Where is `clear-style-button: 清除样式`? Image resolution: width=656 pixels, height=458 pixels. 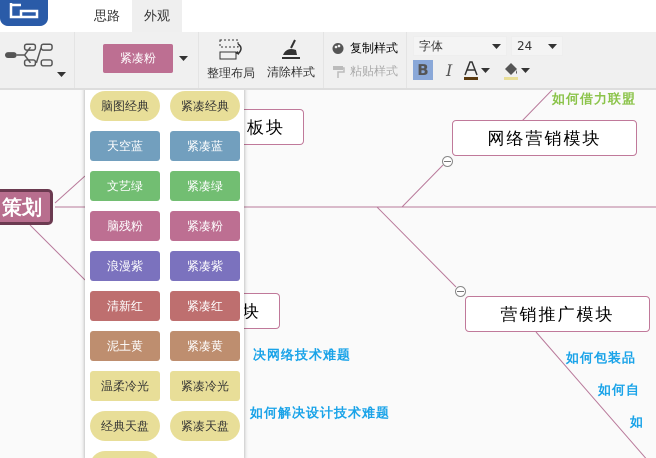 clear-style-button: 清除样式 is located at coordinates (291, 60).